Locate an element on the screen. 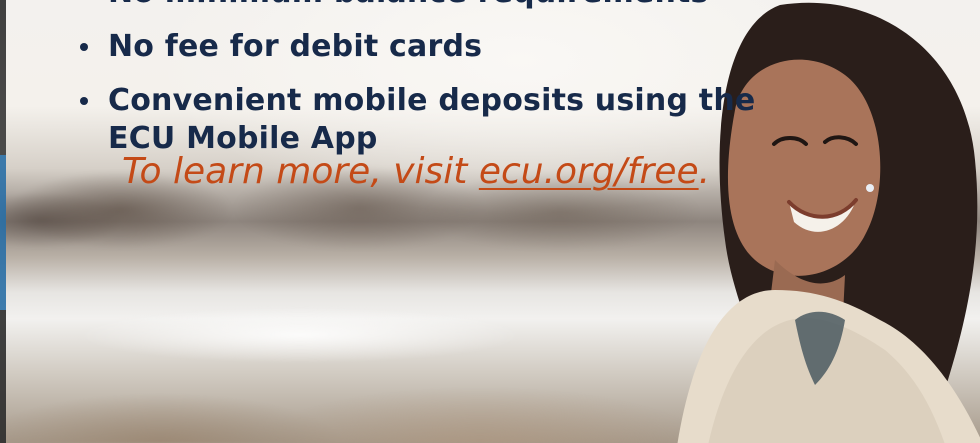 This screenshot has height=443, width=980. benefit-item: No fee for debit cards is located at coordinates (420, 47).